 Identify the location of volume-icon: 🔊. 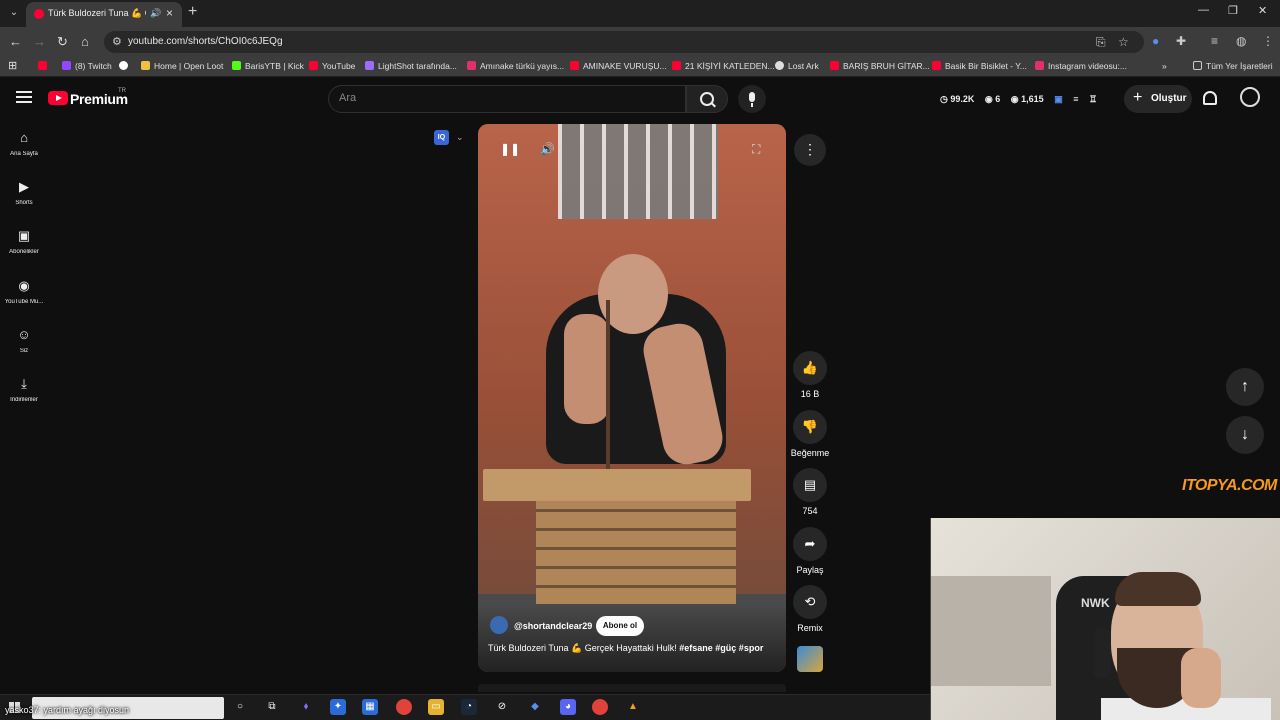
(547, 149).